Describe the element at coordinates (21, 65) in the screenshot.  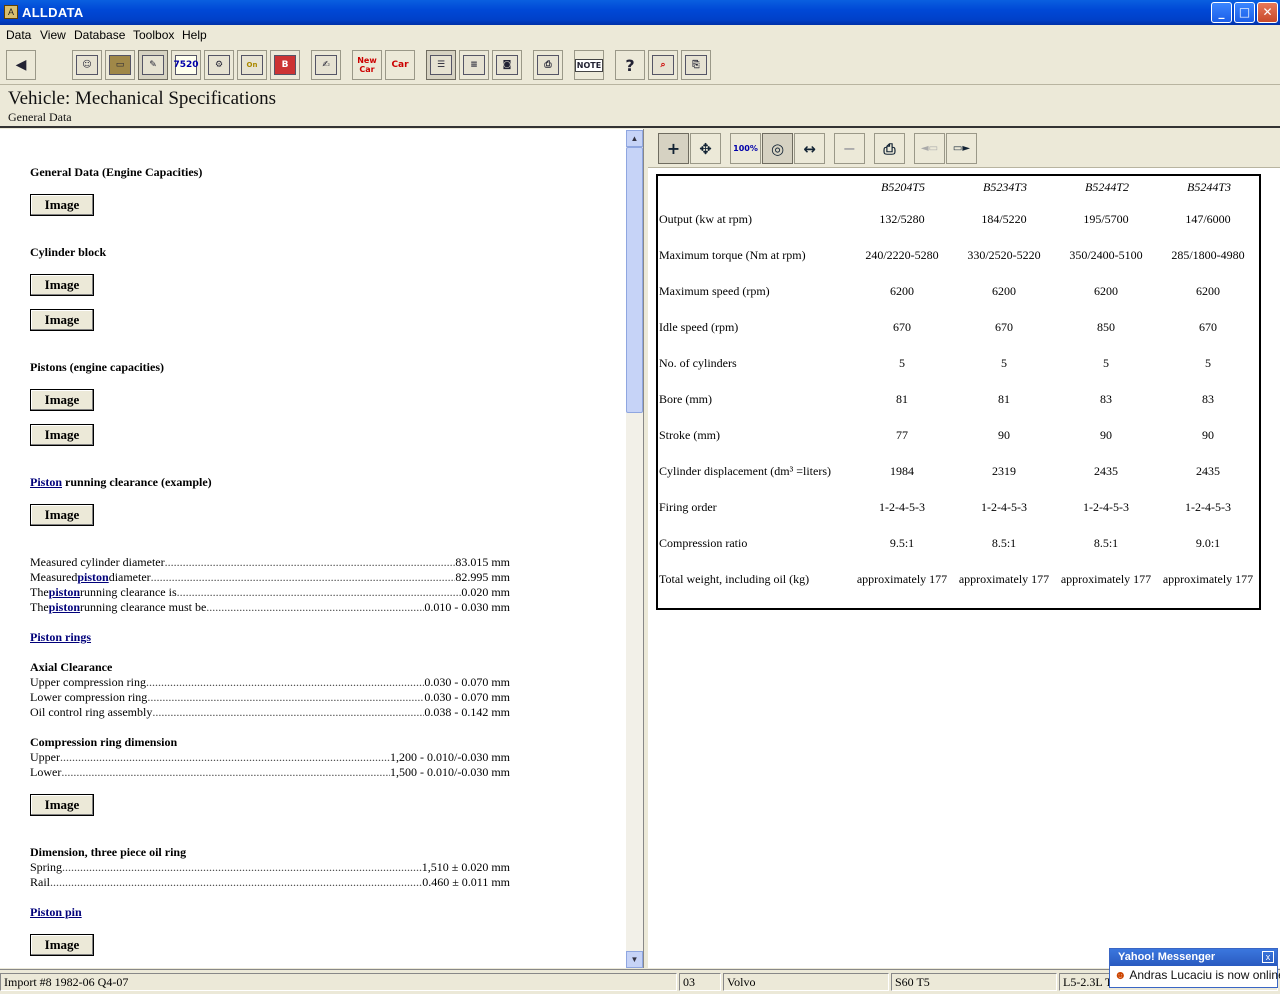
I see `back-button: ◀` at that location.